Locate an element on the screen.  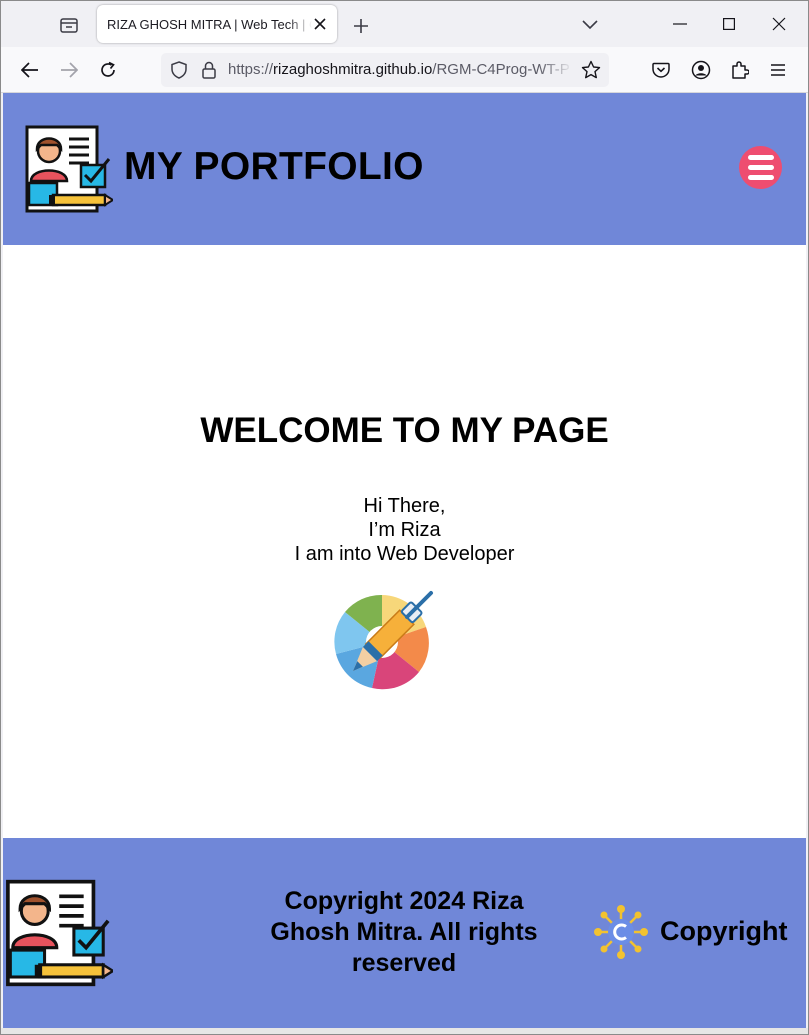
tab-title: RIZA GHOSH MITRA | Web Tech | C4Prog is located at coordinates (209, 24).